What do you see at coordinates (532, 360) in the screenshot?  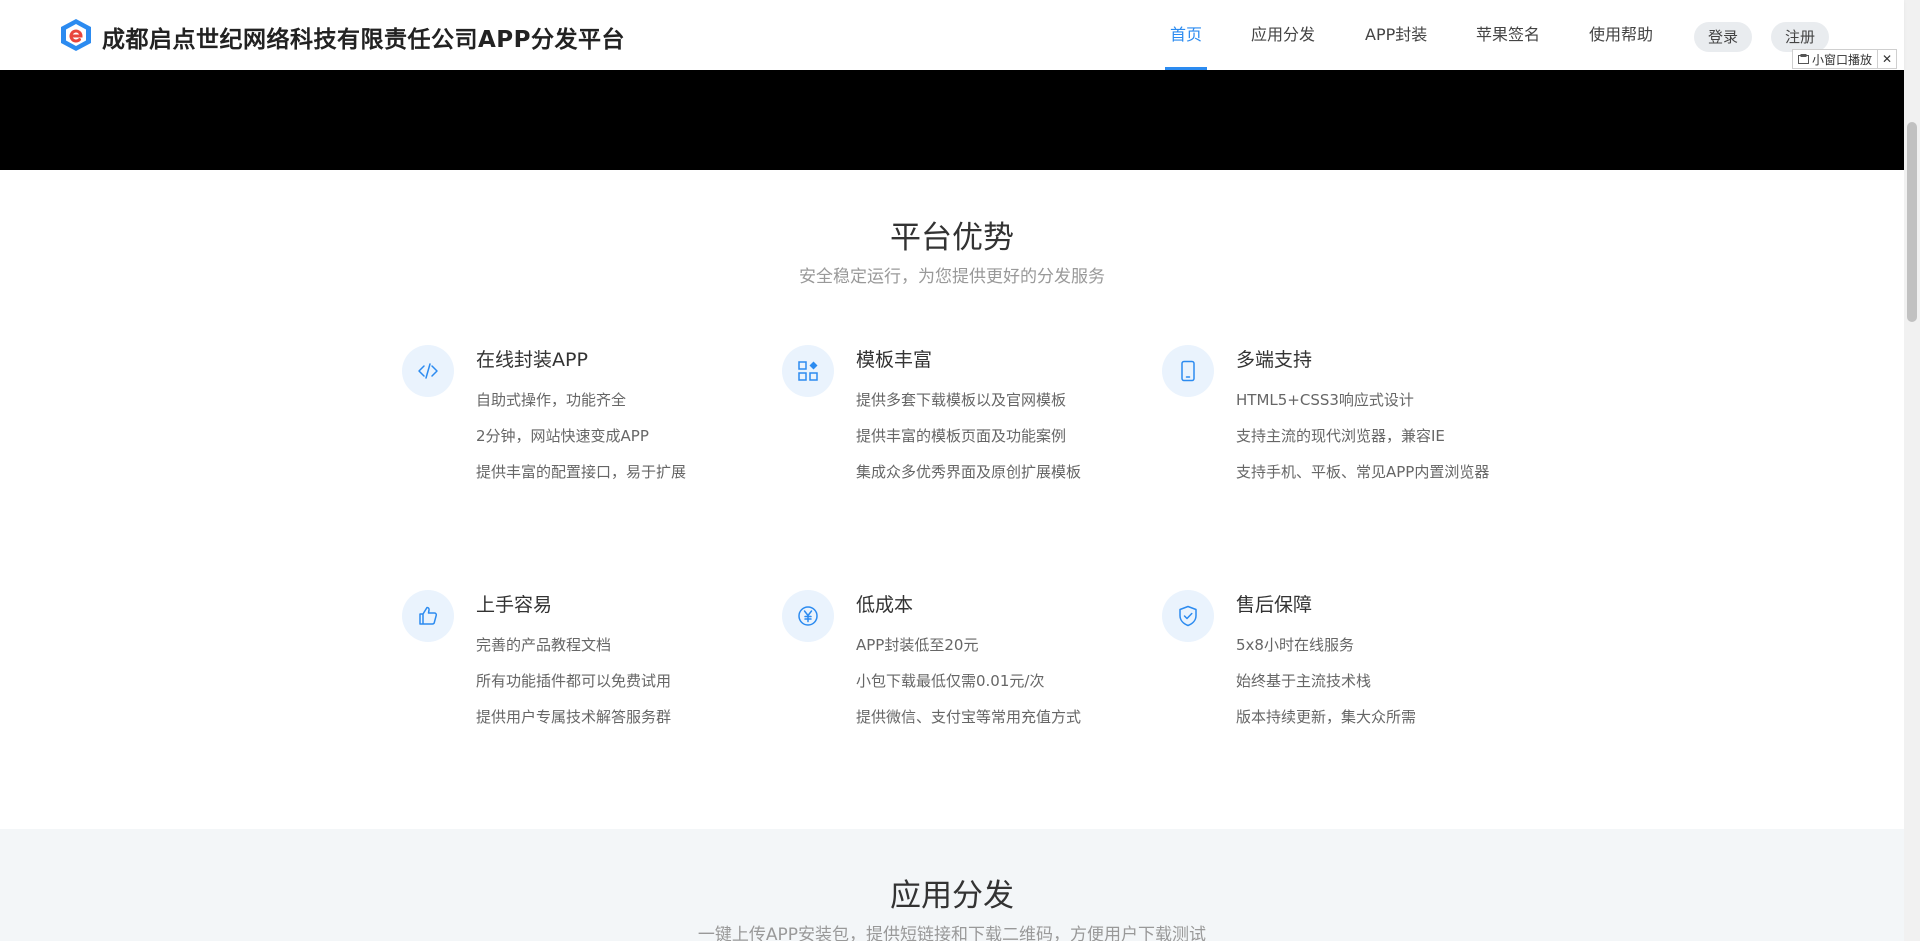 I see `feature-title: 在线封装APP` at bounding box center [532, 360].